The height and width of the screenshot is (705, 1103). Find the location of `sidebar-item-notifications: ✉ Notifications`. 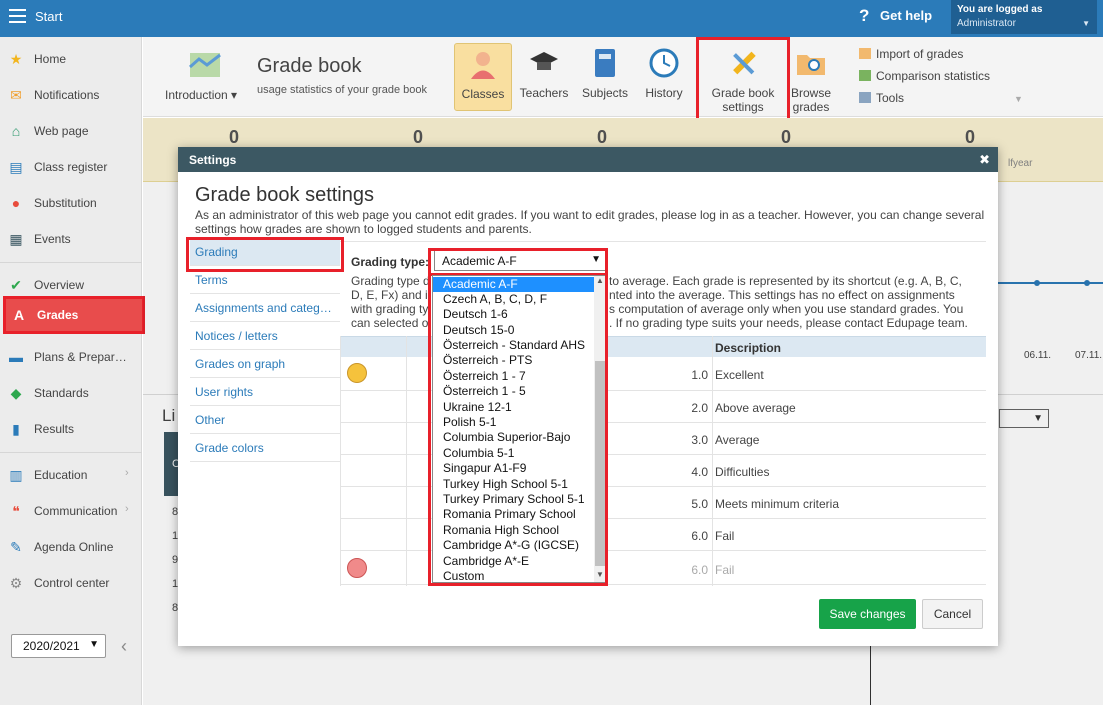

sidebar-item-notifications: ✉ Notifications is located at coordinates (71, 95).